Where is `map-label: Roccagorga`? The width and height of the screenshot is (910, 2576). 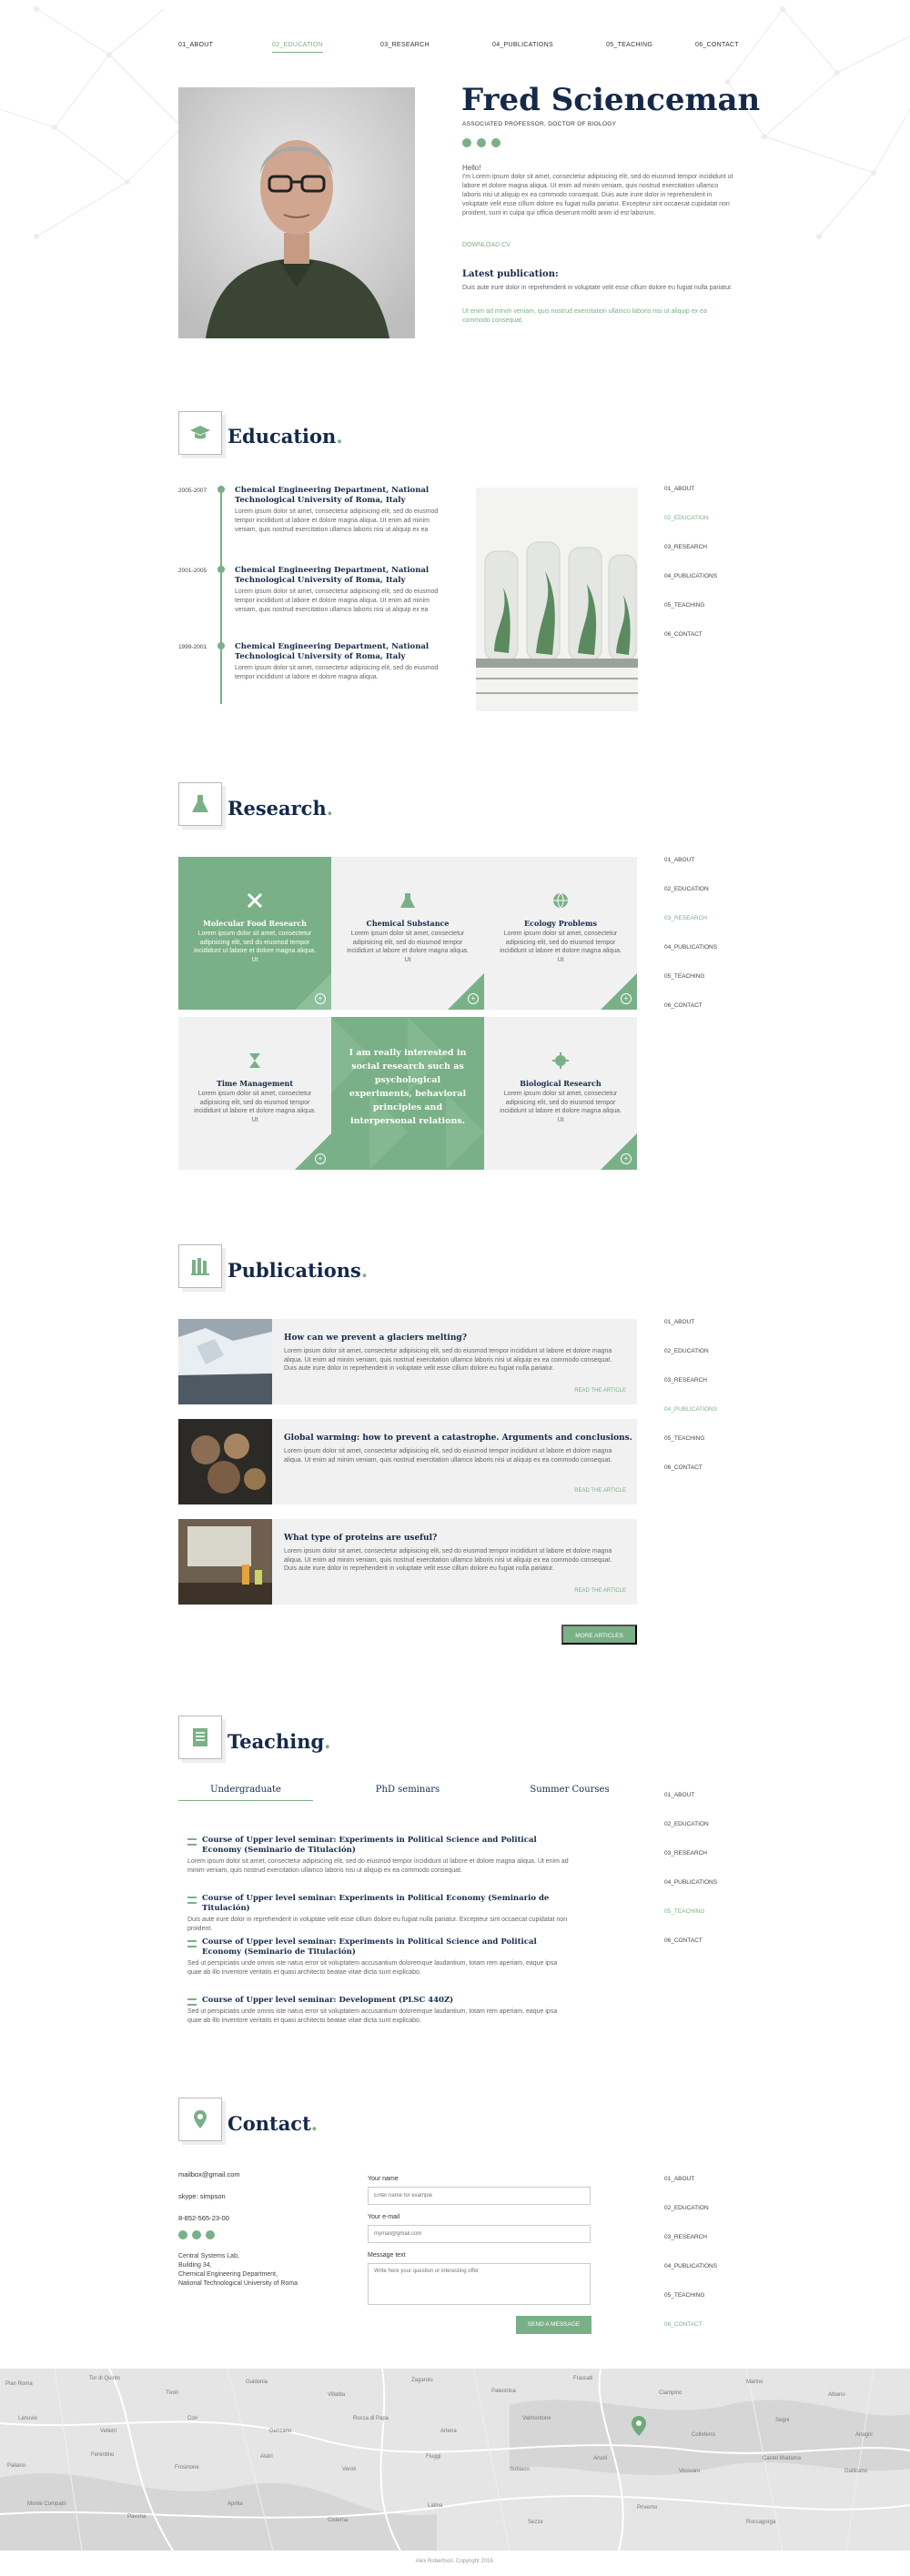
map-label: Roccagorga is located at coordinates (761, 2522).